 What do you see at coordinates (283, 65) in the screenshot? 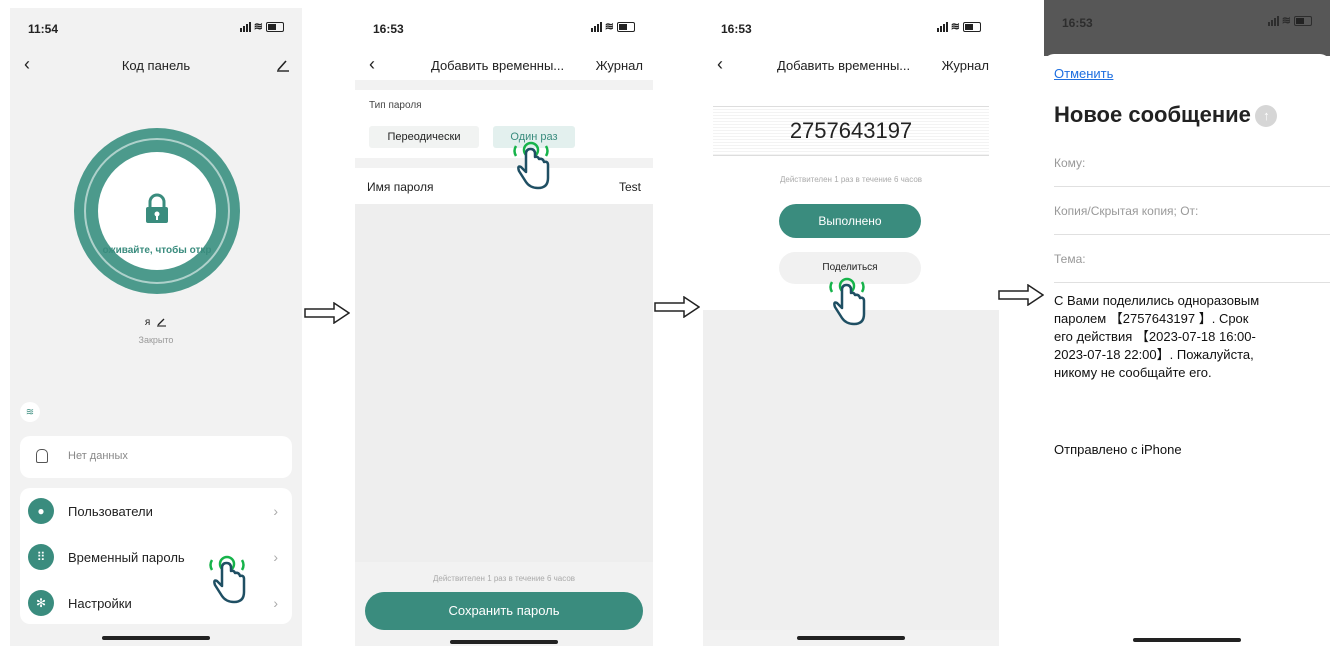
I see `edit-icon` at bounding box center [283, 65].